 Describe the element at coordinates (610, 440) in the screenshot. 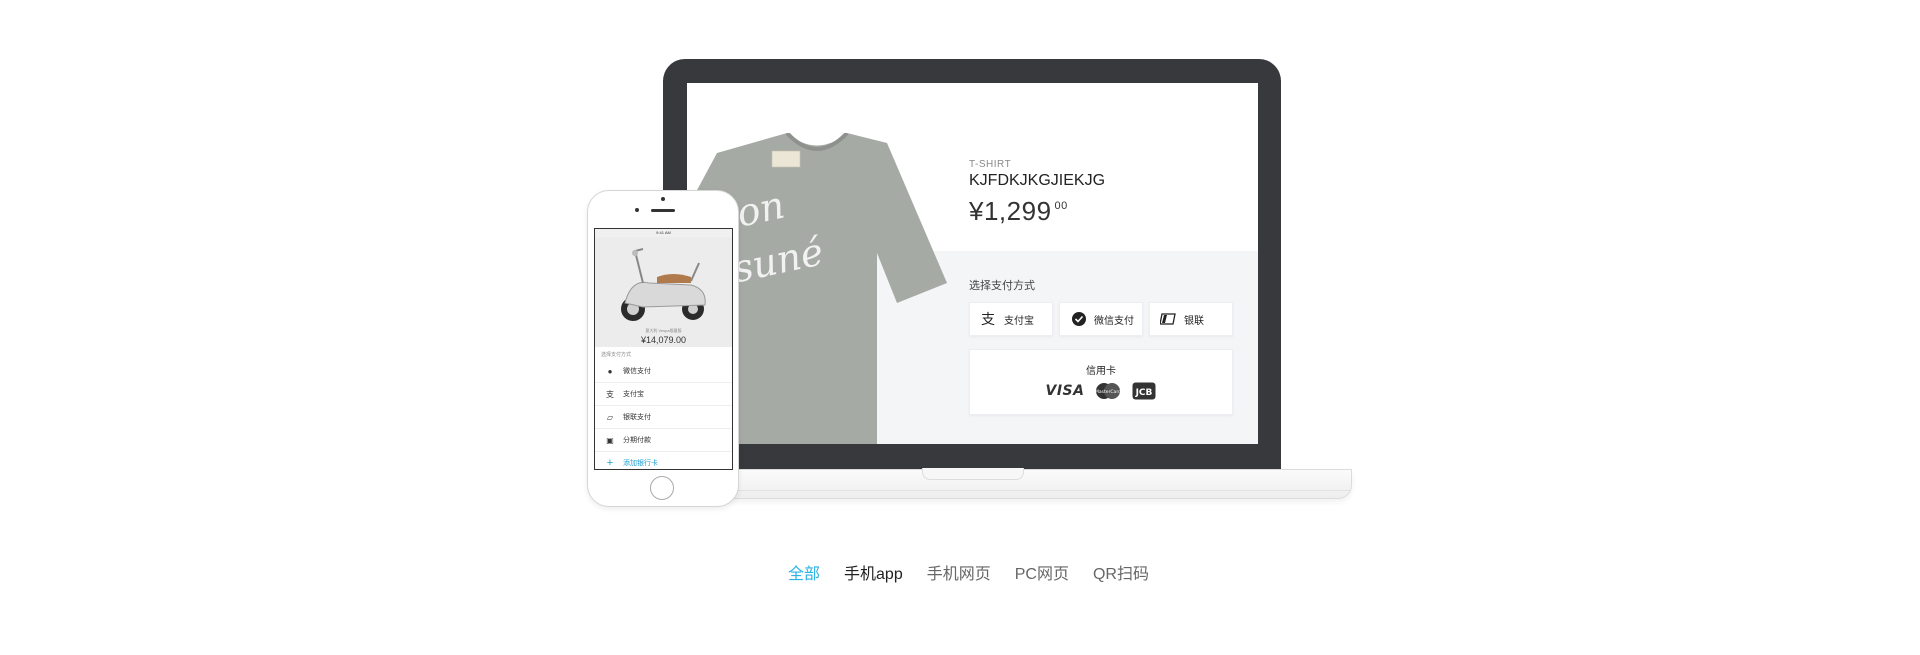

I see `installment-icon: ▣` at that location.